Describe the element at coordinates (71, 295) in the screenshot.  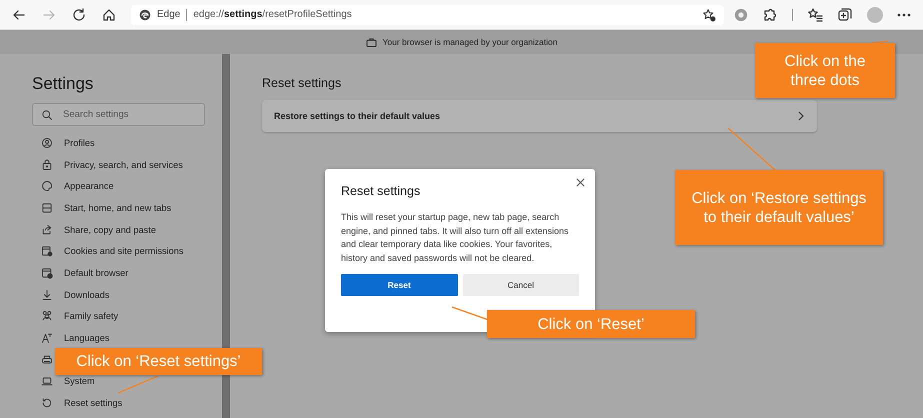
I see `sidebar-item: Downloads` at that location.